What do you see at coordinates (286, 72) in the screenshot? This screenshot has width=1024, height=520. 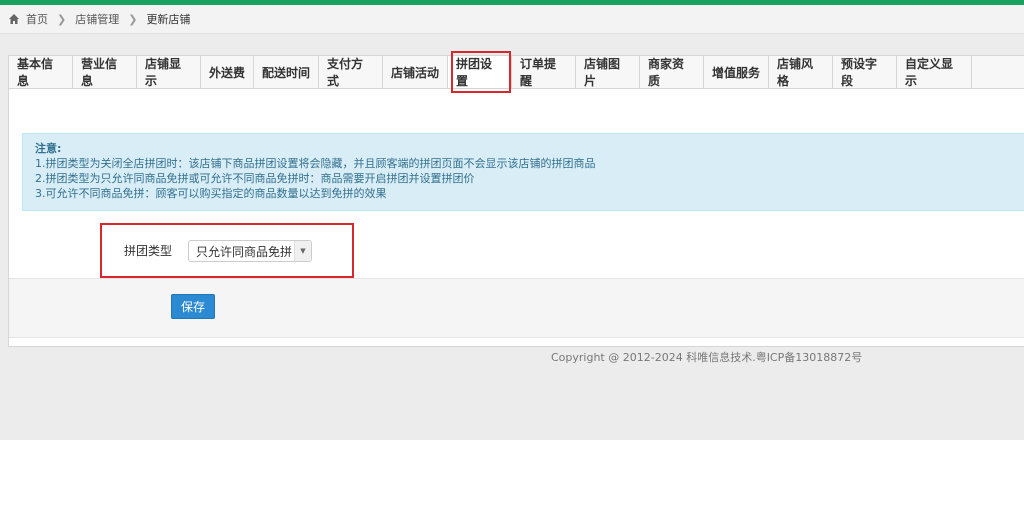 I see `tab-delivery-time: 配送时间` at bounding box center [286, 72].